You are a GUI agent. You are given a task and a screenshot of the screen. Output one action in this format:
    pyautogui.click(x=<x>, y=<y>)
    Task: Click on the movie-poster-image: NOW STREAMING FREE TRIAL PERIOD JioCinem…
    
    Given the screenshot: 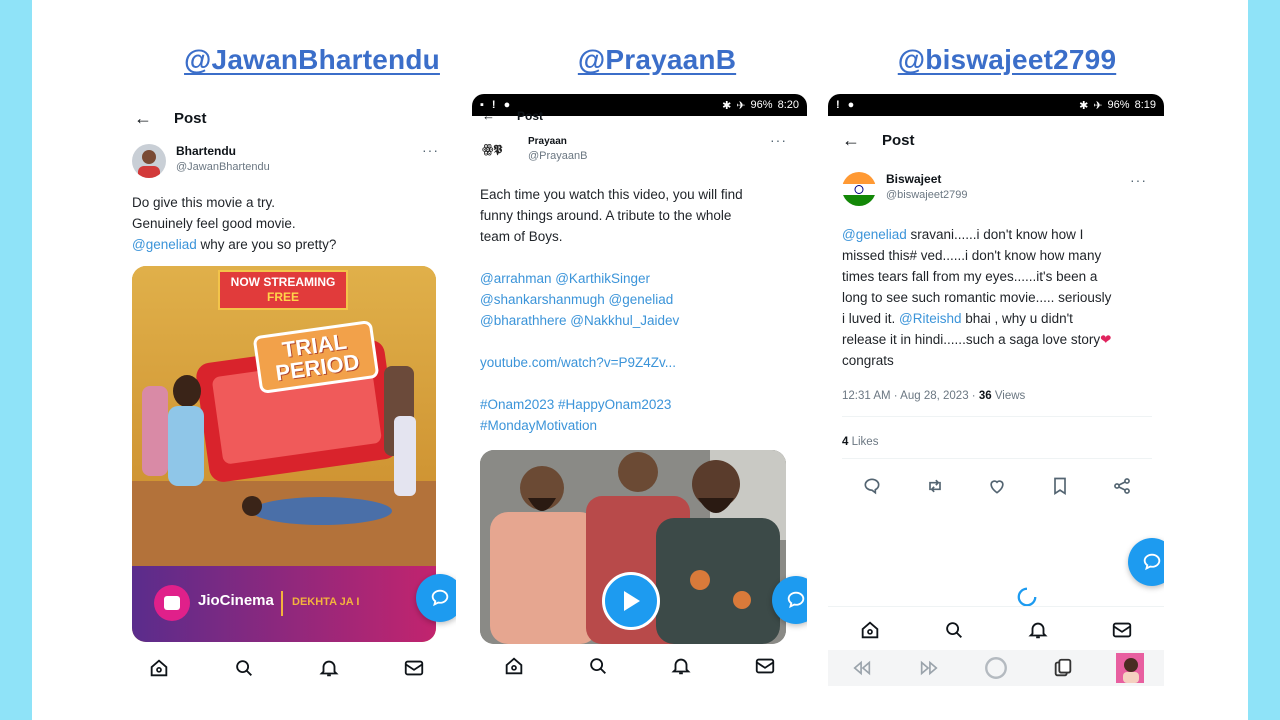 What is the action you would take?
    pyautogui.click(x=284, y=454)
    